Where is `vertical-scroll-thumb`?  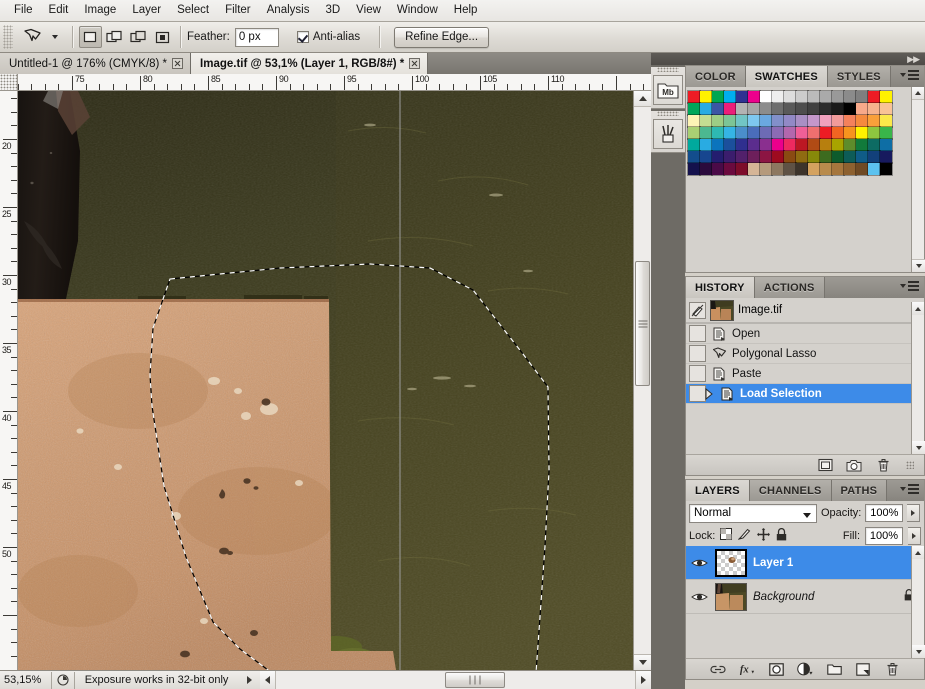 vertical-scroll-thumb is located at coordinates (642, 323).